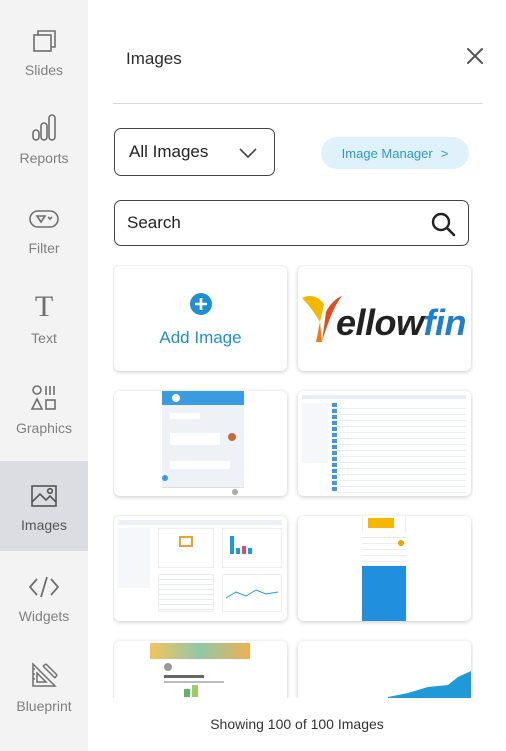 The height and width of the screenshot is (751, 506). I want to click on close-button, so click(475, 56).